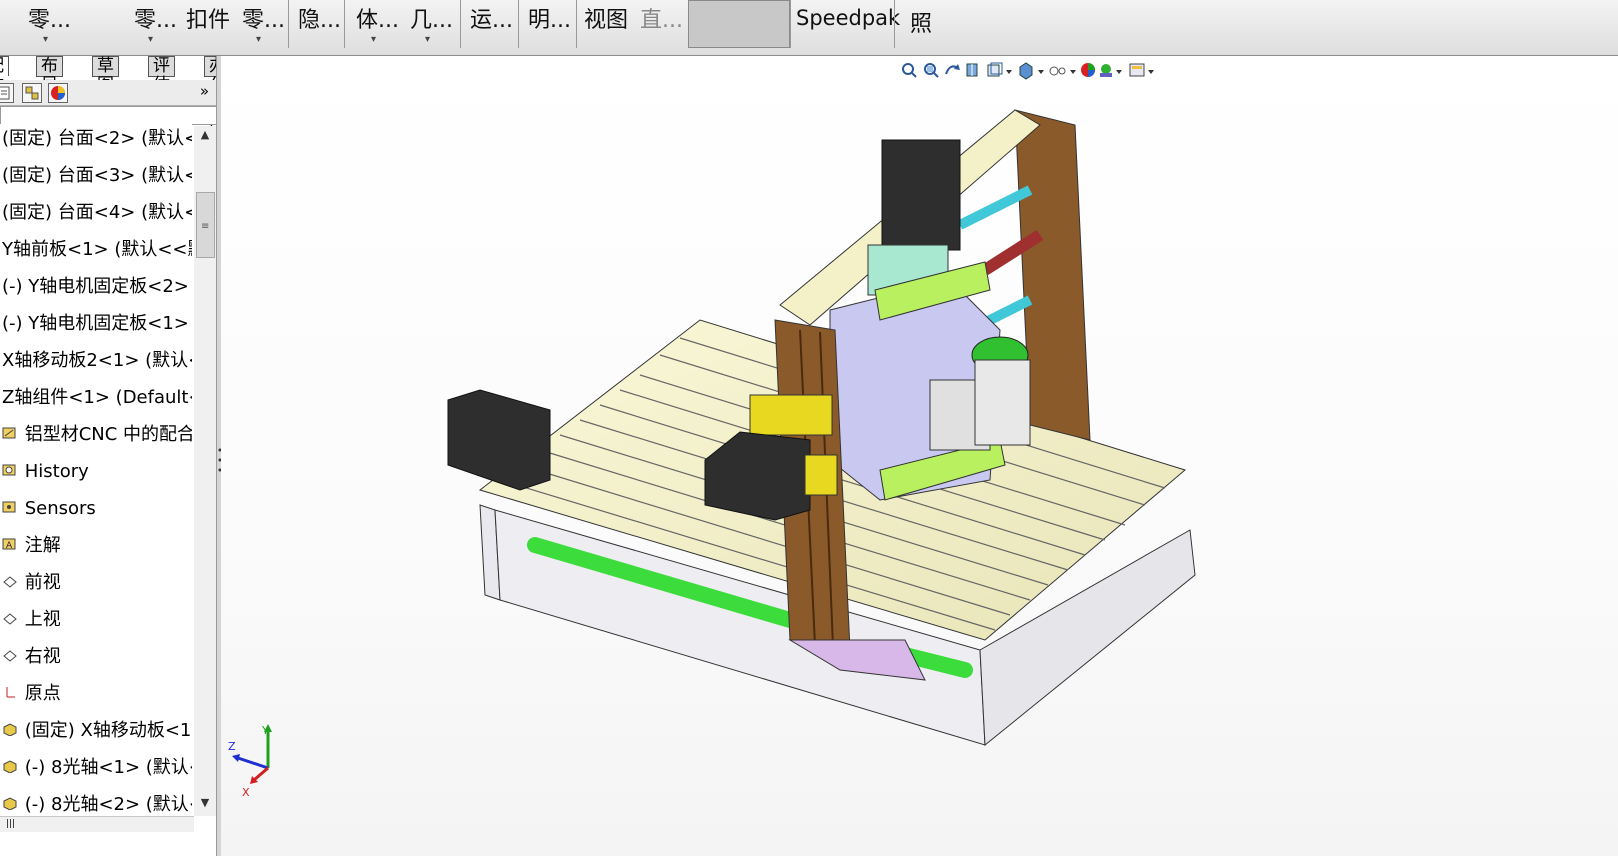 This screenshot has width=1618, height=856. What do you see at coordinates (97, 768) in the screenshot?
I see `tree-item: (-) 8光轴<1> (默认<` at bounding box center [97, 768].